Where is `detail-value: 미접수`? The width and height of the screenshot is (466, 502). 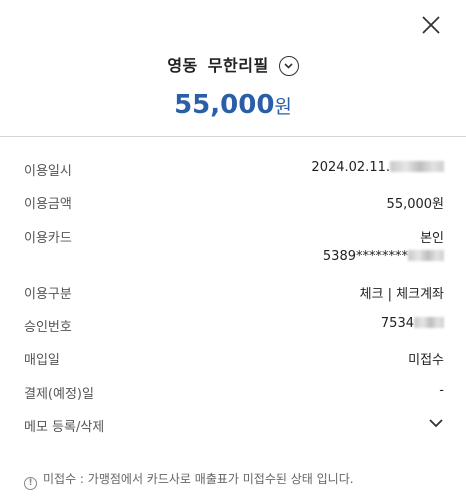 detail-value: 미접수 is located at coordinates (426, 360).